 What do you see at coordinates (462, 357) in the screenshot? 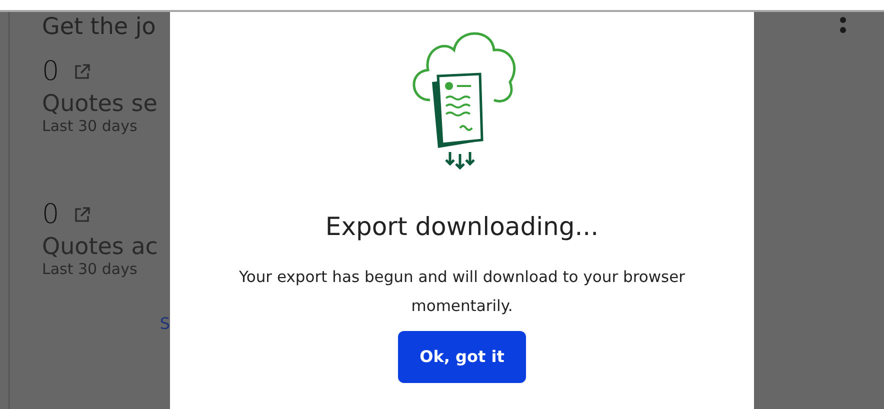
I see `confirm-button: Ok, got it` at bounding box center [462, 357].